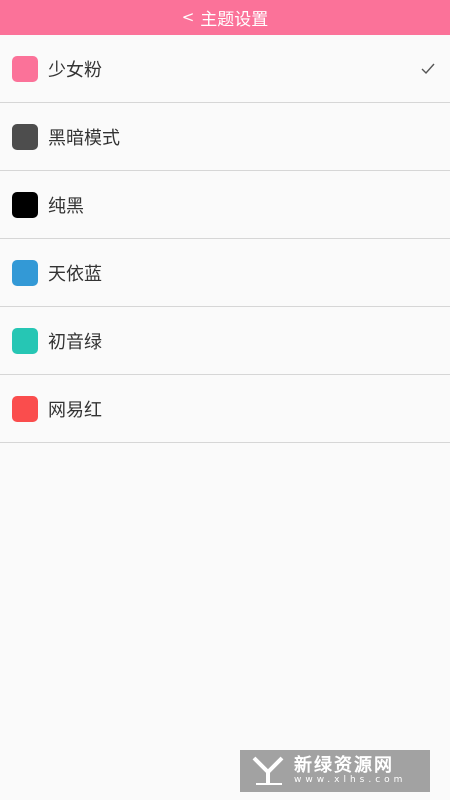  I want to click on app-header: < 主题设置, so click(225, 17).